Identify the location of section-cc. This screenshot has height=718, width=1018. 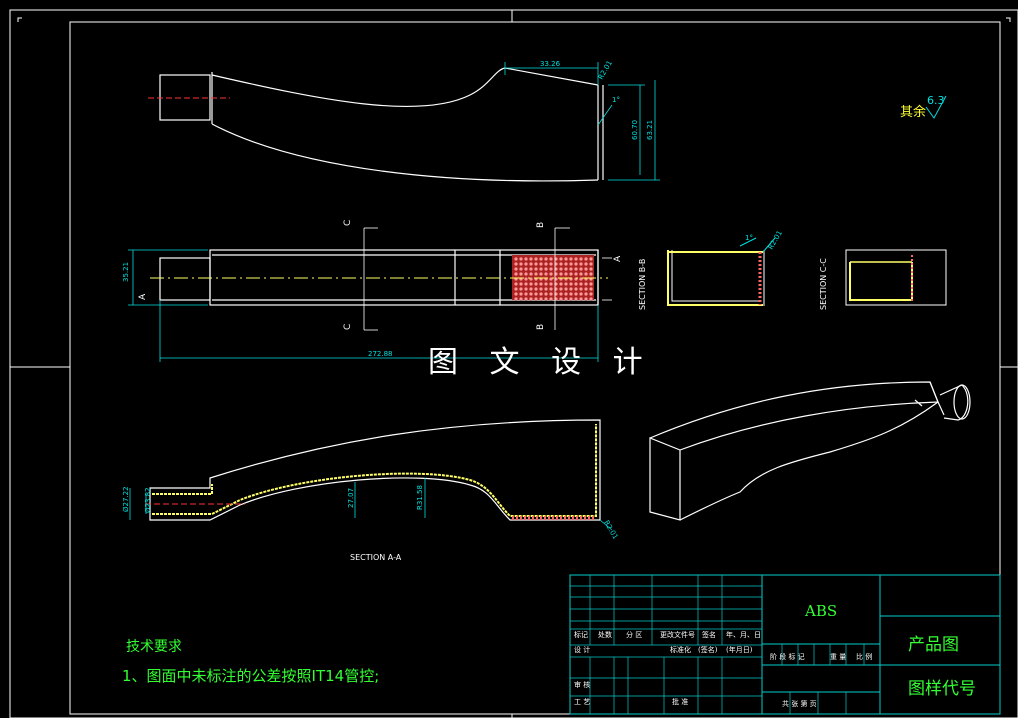
(896, 277).